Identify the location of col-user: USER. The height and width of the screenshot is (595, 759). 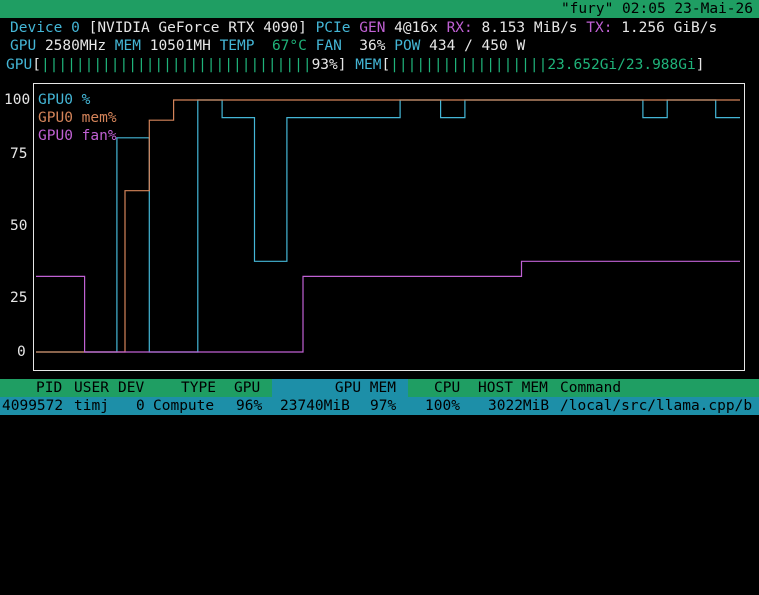
(91, 388).